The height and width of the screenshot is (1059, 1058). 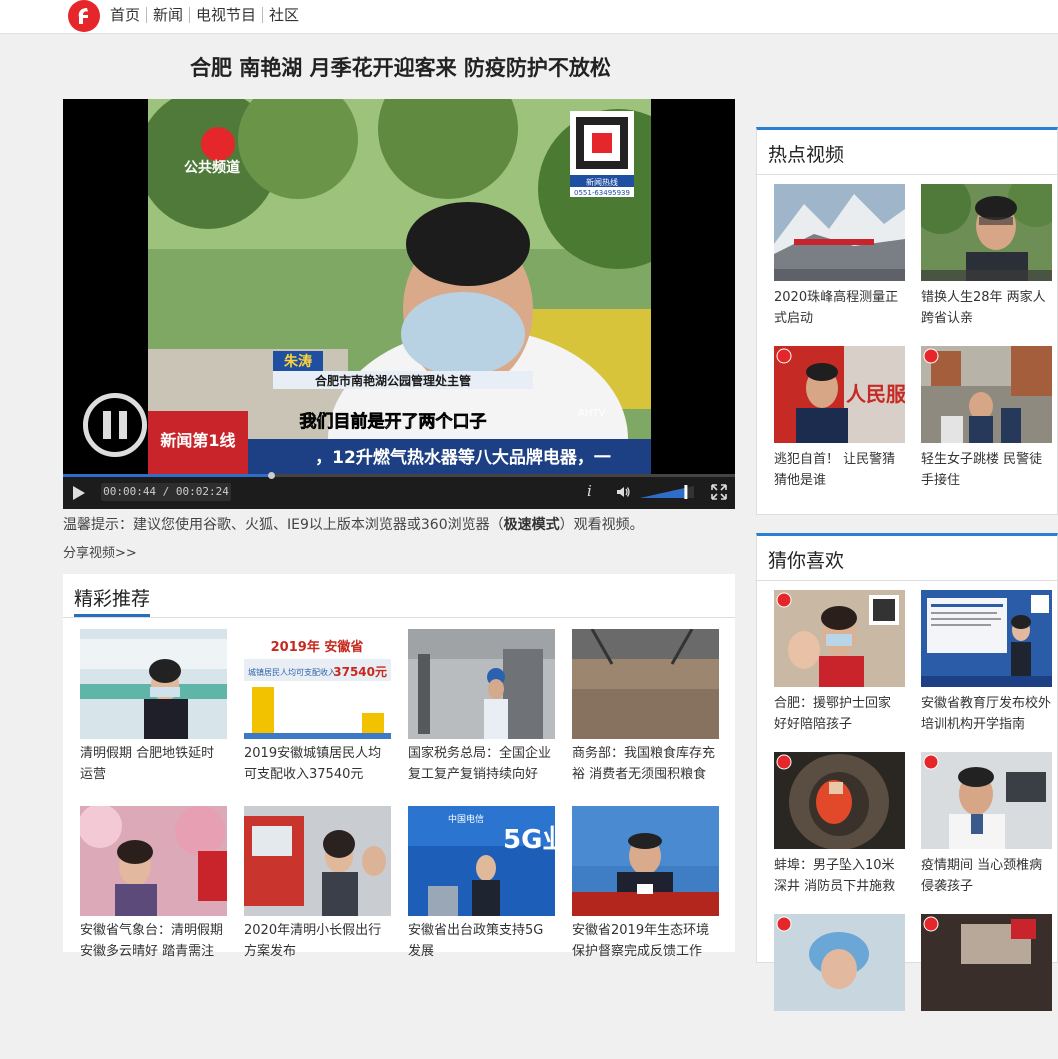 What do you see at coordinates (272, 475) in the screenshot?
I see `progress-handle` at bounding box center [272, 475].